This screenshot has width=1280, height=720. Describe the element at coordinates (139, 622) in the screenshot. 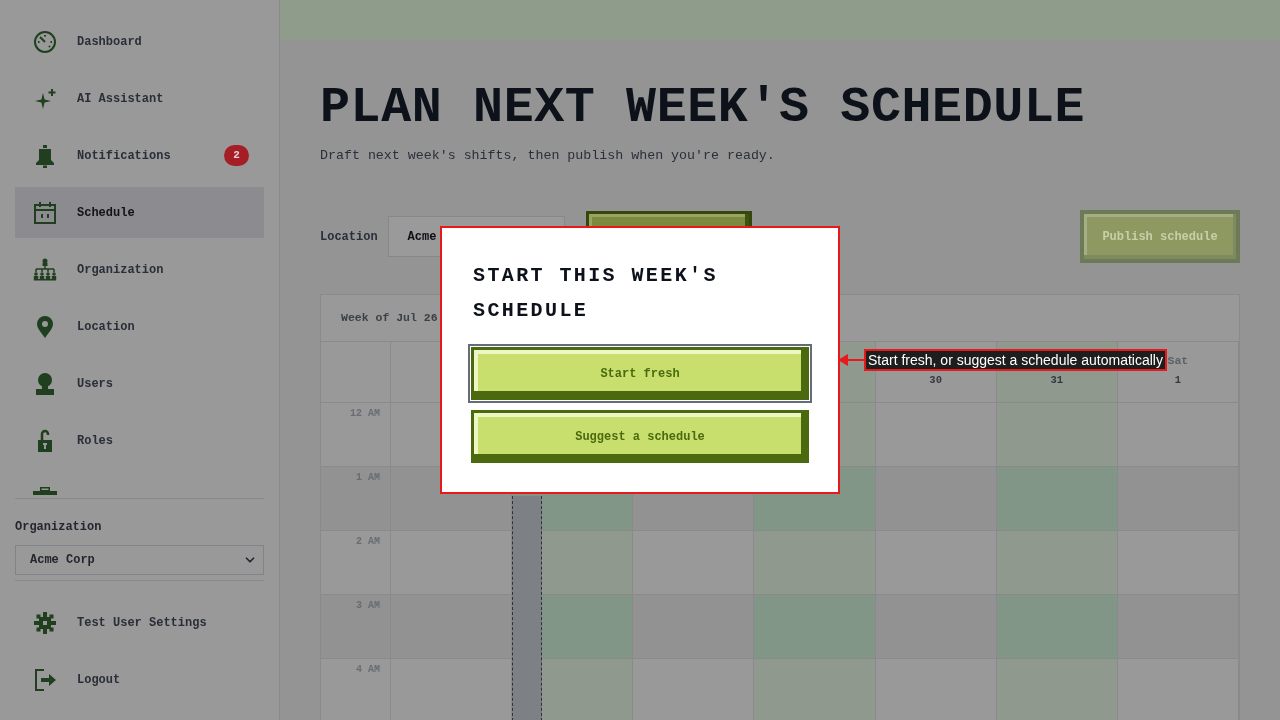

I see `nav-item: Test User Settings` at that location.